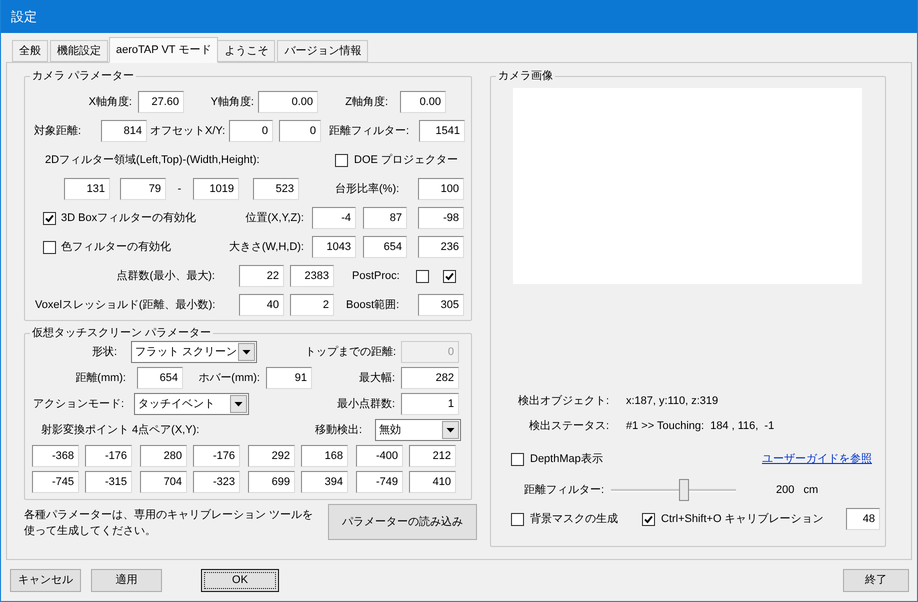 The height and width of the screenshot is (602, 918). Describe the element at coordinates (379, 482) in the screenshot. I see `text-field: -749` at that location.